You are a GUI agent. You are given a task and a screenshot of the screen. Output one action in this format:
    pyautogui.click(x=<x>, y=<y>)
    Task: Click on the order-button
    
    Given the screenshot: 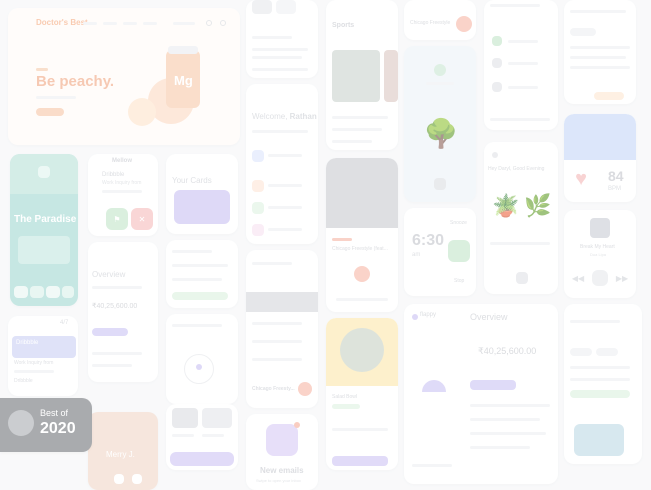 What is the action you would take?
    pyautogui.click(x=360, y=461)
    